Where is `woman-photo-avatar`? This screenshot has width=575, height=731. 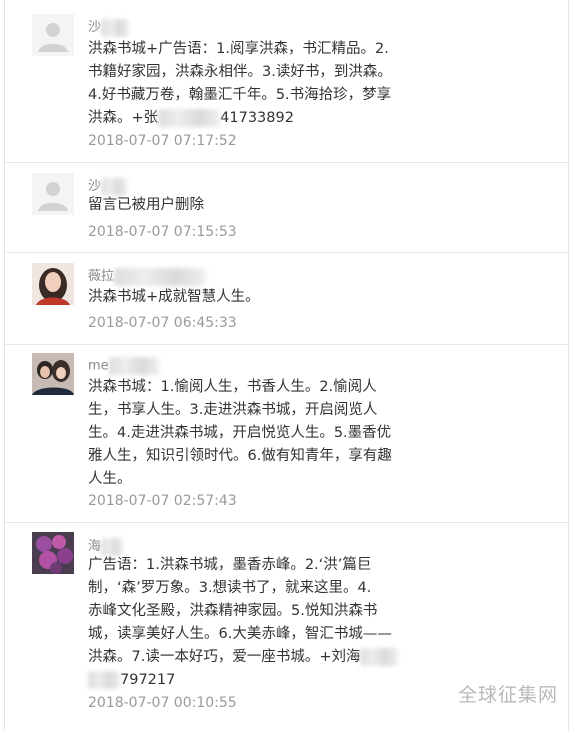
woman-photo-avatar is located at coordinates (53, 284).